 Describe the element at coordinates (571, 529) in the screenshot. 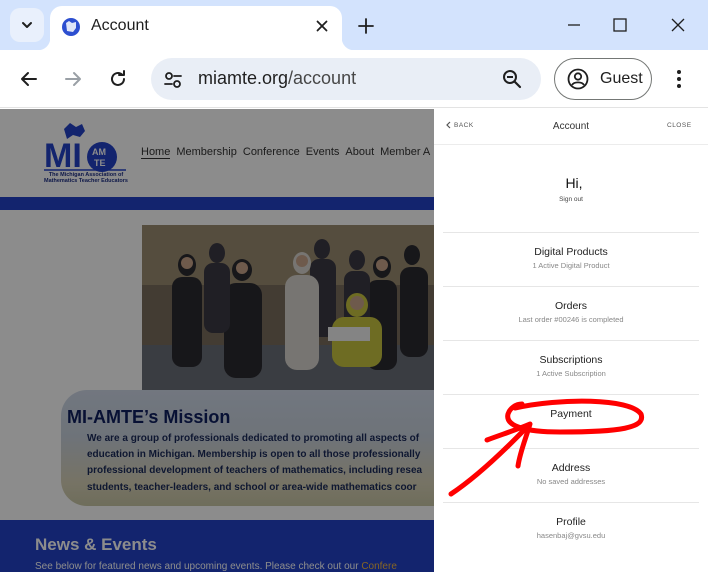

I see `menu-item-profile: Profile hasenbaj@gvsu.edu` at that location.